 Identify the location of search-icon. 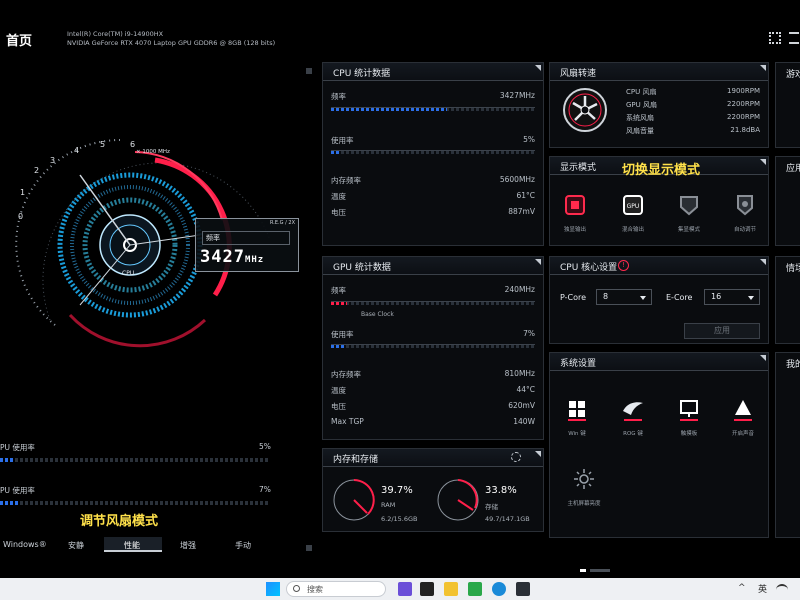
(296, 588).